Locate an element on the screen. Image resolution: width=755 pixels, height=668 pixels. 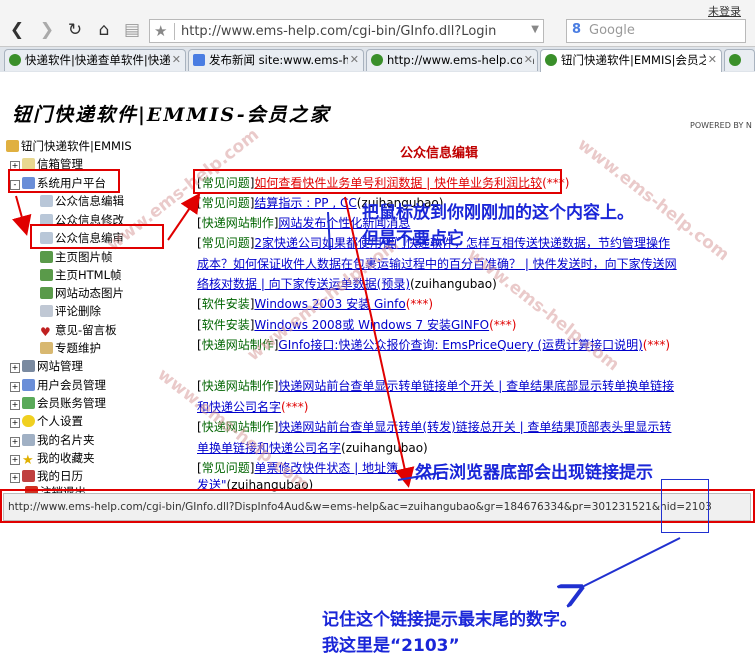
annotation-number-hint: 我这里是“2103” is located at coordinates (391, 646).